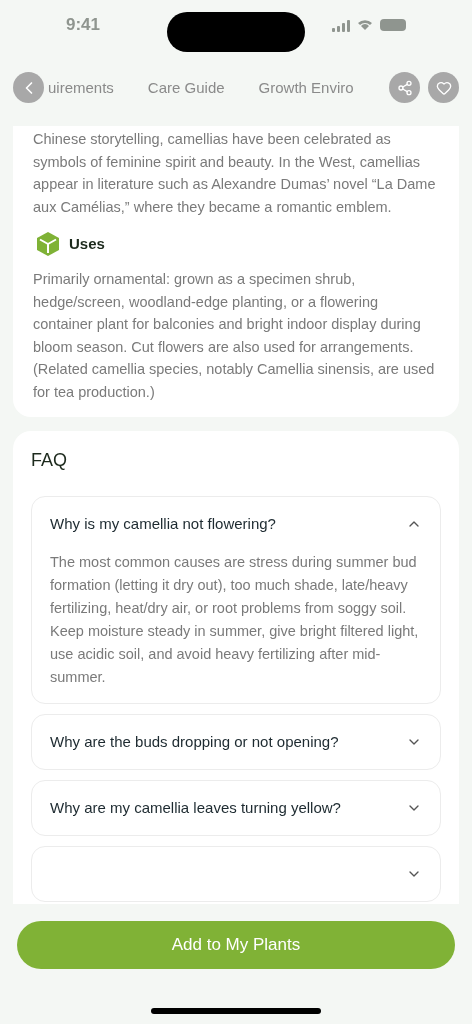 The height and width of the screenshot is (1024, 472). What do you see at coordinates (48, 244) in the screenshot?
I see `cube-icon` at bounding box center [48, 244].